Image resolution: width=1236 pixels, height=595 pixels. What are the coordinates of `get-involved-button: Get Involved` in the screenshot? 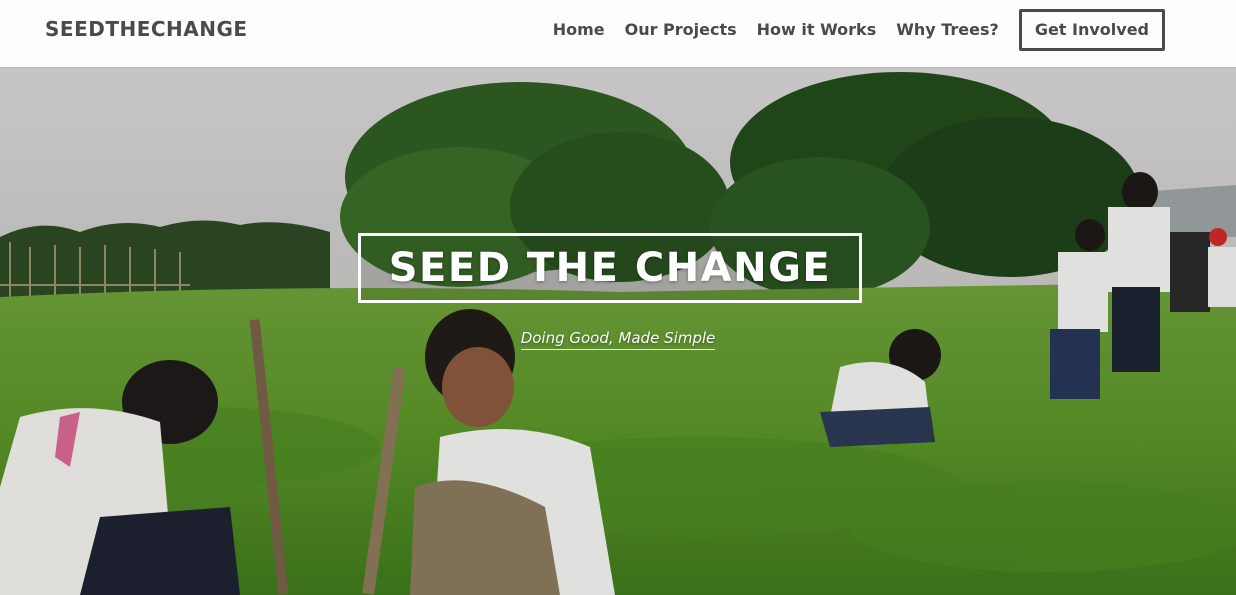 It's located at (1091, 30).